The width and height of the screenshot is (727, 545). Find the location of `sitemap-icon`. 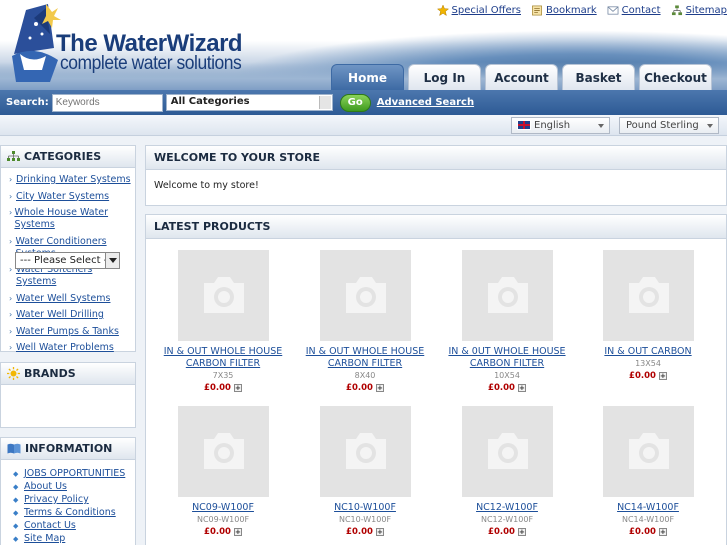

sitemap-icon is located at coordinates (13, 156).